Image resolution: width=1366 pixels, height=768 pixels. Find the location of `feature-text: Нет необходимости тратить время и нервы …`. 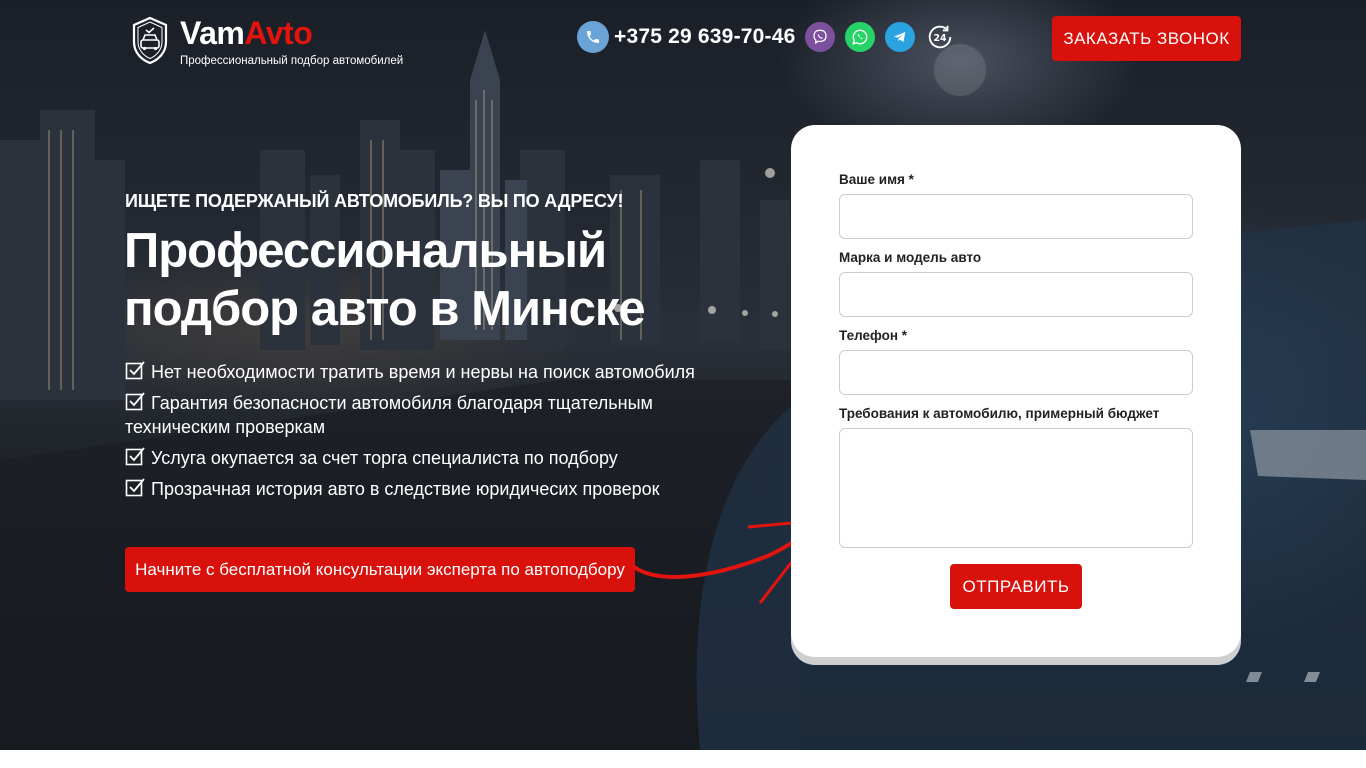

feature-text: Нет необходимости тратить время и нервы … is located at coordinates (423, 372).